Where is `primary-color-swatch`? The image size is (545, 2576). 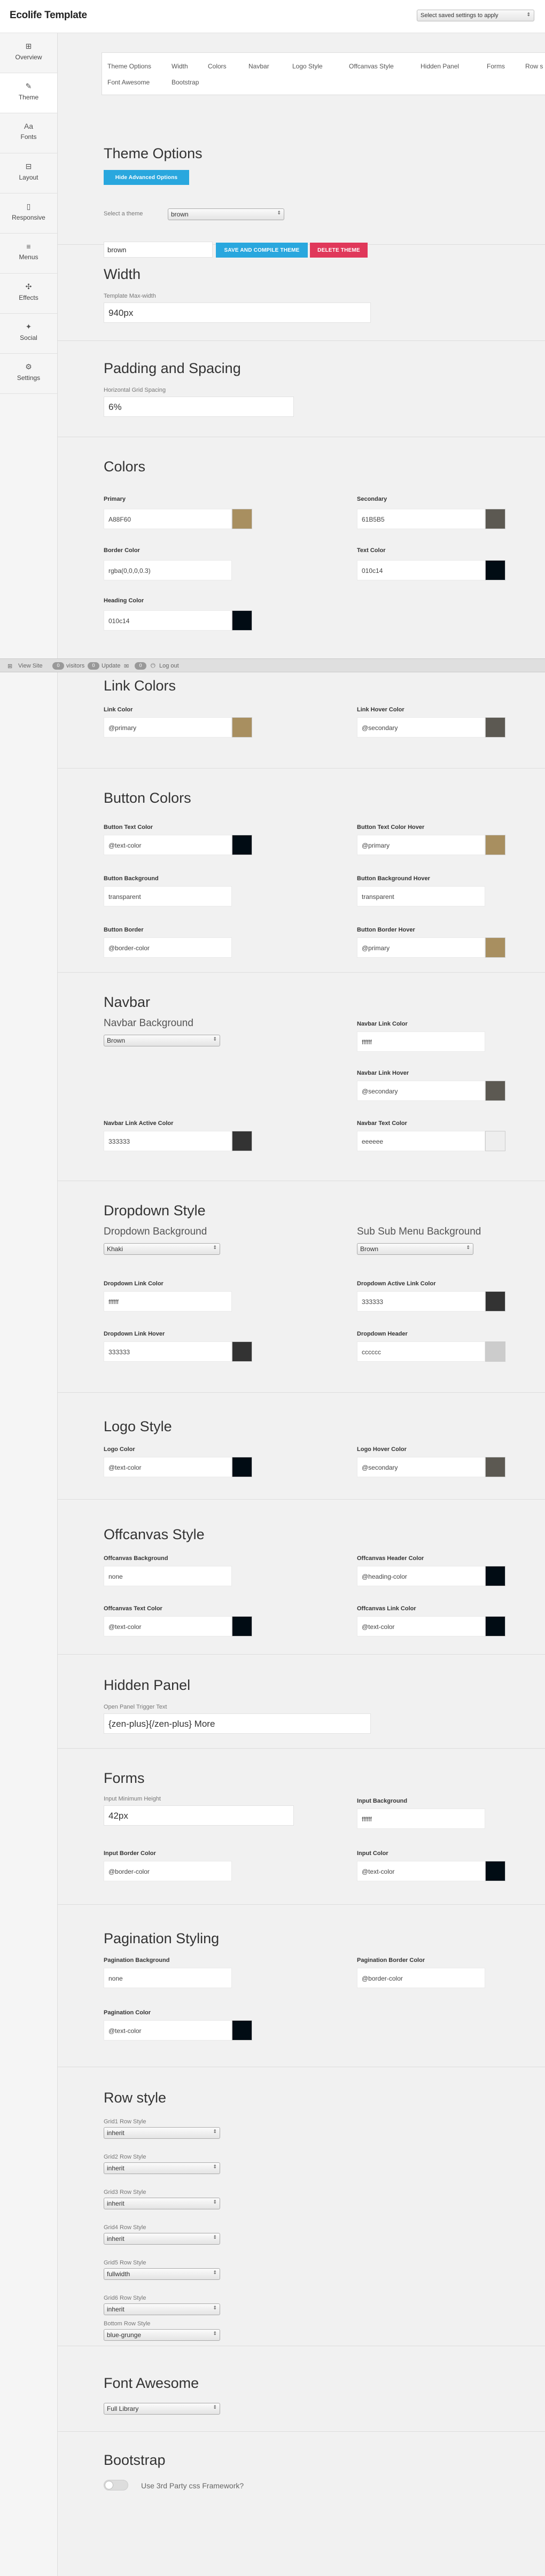 primary-color-swatch is located at coordinates (242, 519).